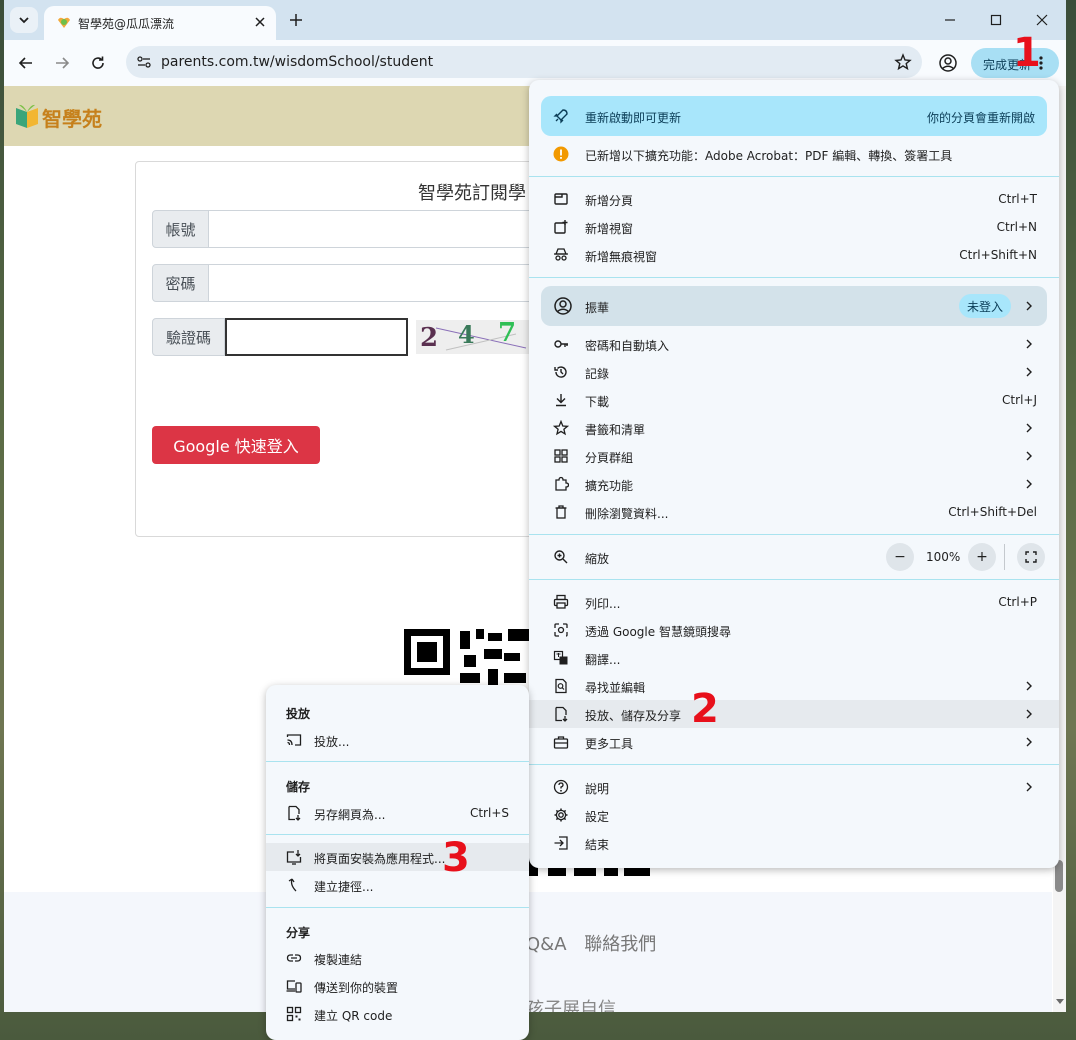  I want to click on menu-item-exit: 結束, so click(794, 843).